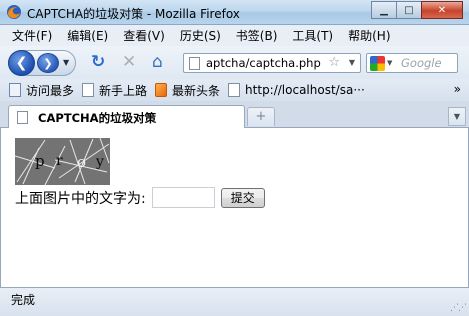  What do you see at coordinates (457, 116) in the screenshot?
I see `tab-list-button: ▼` at bounding box center [457, 116].